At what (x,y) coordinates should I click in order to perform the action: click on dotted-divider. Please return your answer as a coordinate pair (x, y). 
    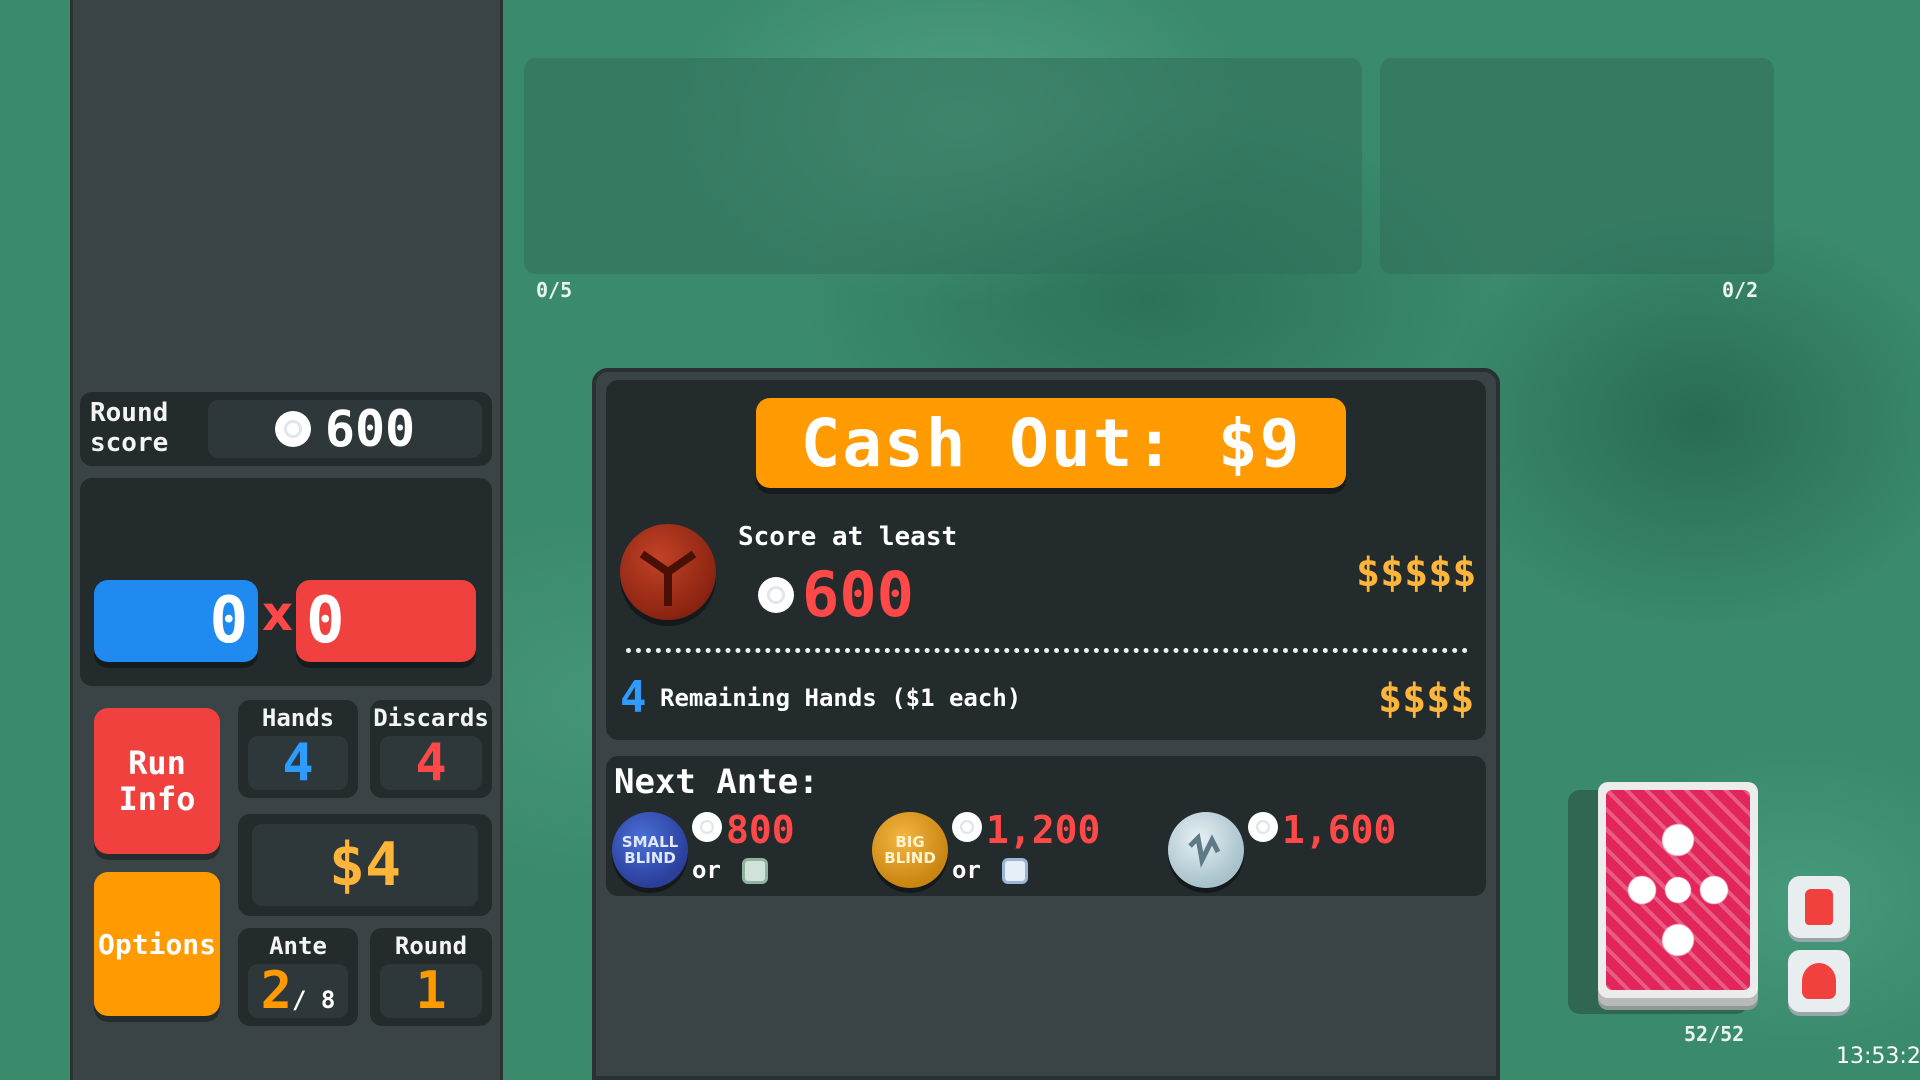
    Looking at the image, I should click on (1047, 650).